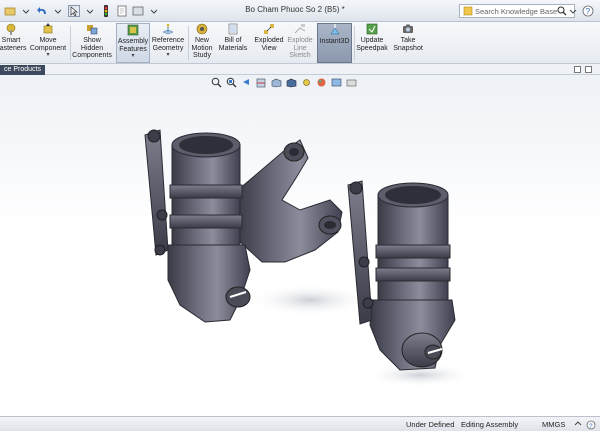 The width and height of the screenshot is (600, 431). I want to click on instant3d-label: Instant3D, so click(334, 41).